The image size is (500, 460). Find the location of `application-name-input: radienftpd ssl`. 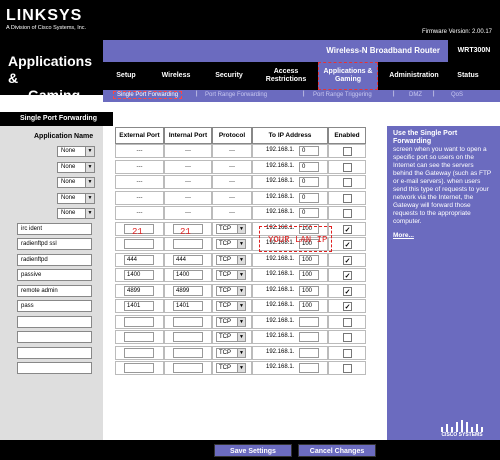

application-name-input: radienftpd ssl is located at coordinates (54, 244).